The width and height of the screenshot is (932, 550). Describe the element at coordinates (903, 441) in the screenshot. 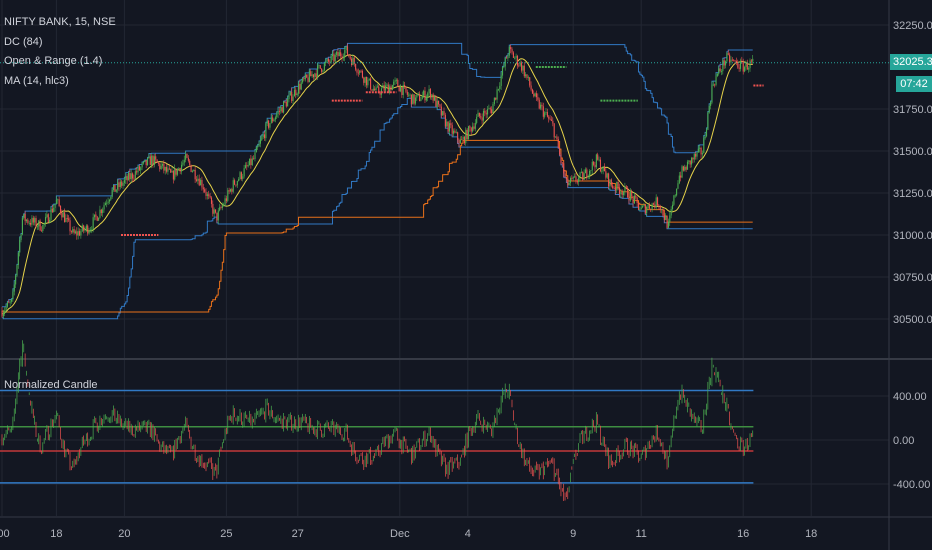

I see `lower-axis-label: 0.00` at that location.